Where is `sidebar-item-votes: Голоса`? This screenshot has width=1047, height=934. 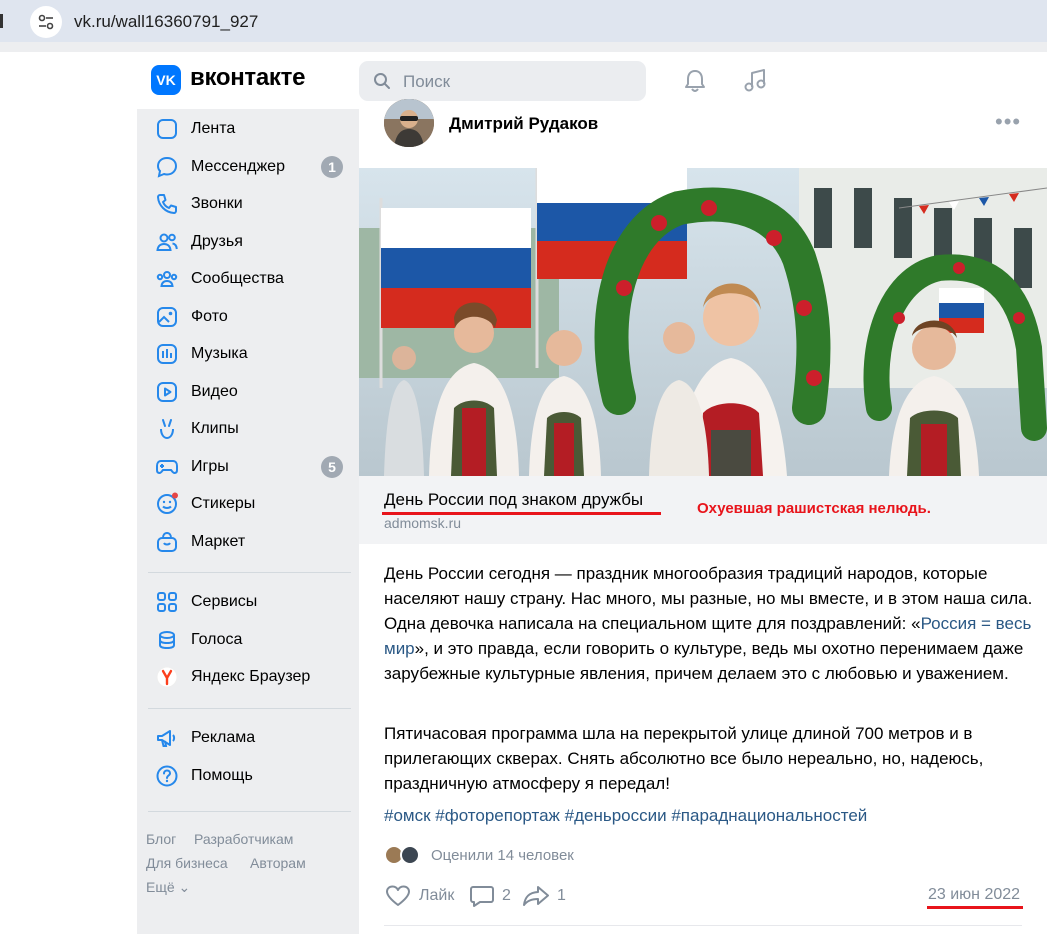 sidebar-item-votes: Голоса is located at coordinates (255, 640).